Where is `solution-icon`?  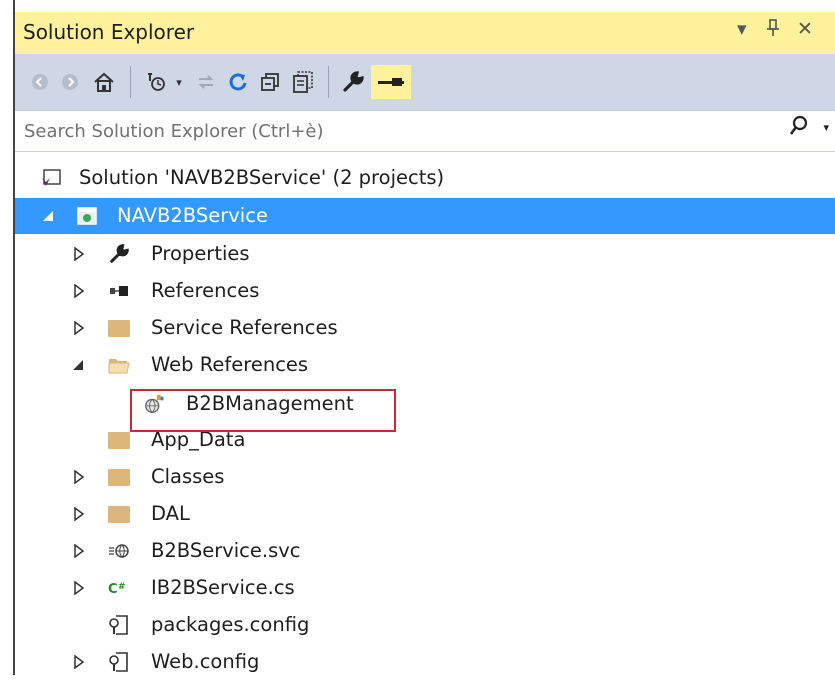
solution-icon is located at coordinates (51, 178).